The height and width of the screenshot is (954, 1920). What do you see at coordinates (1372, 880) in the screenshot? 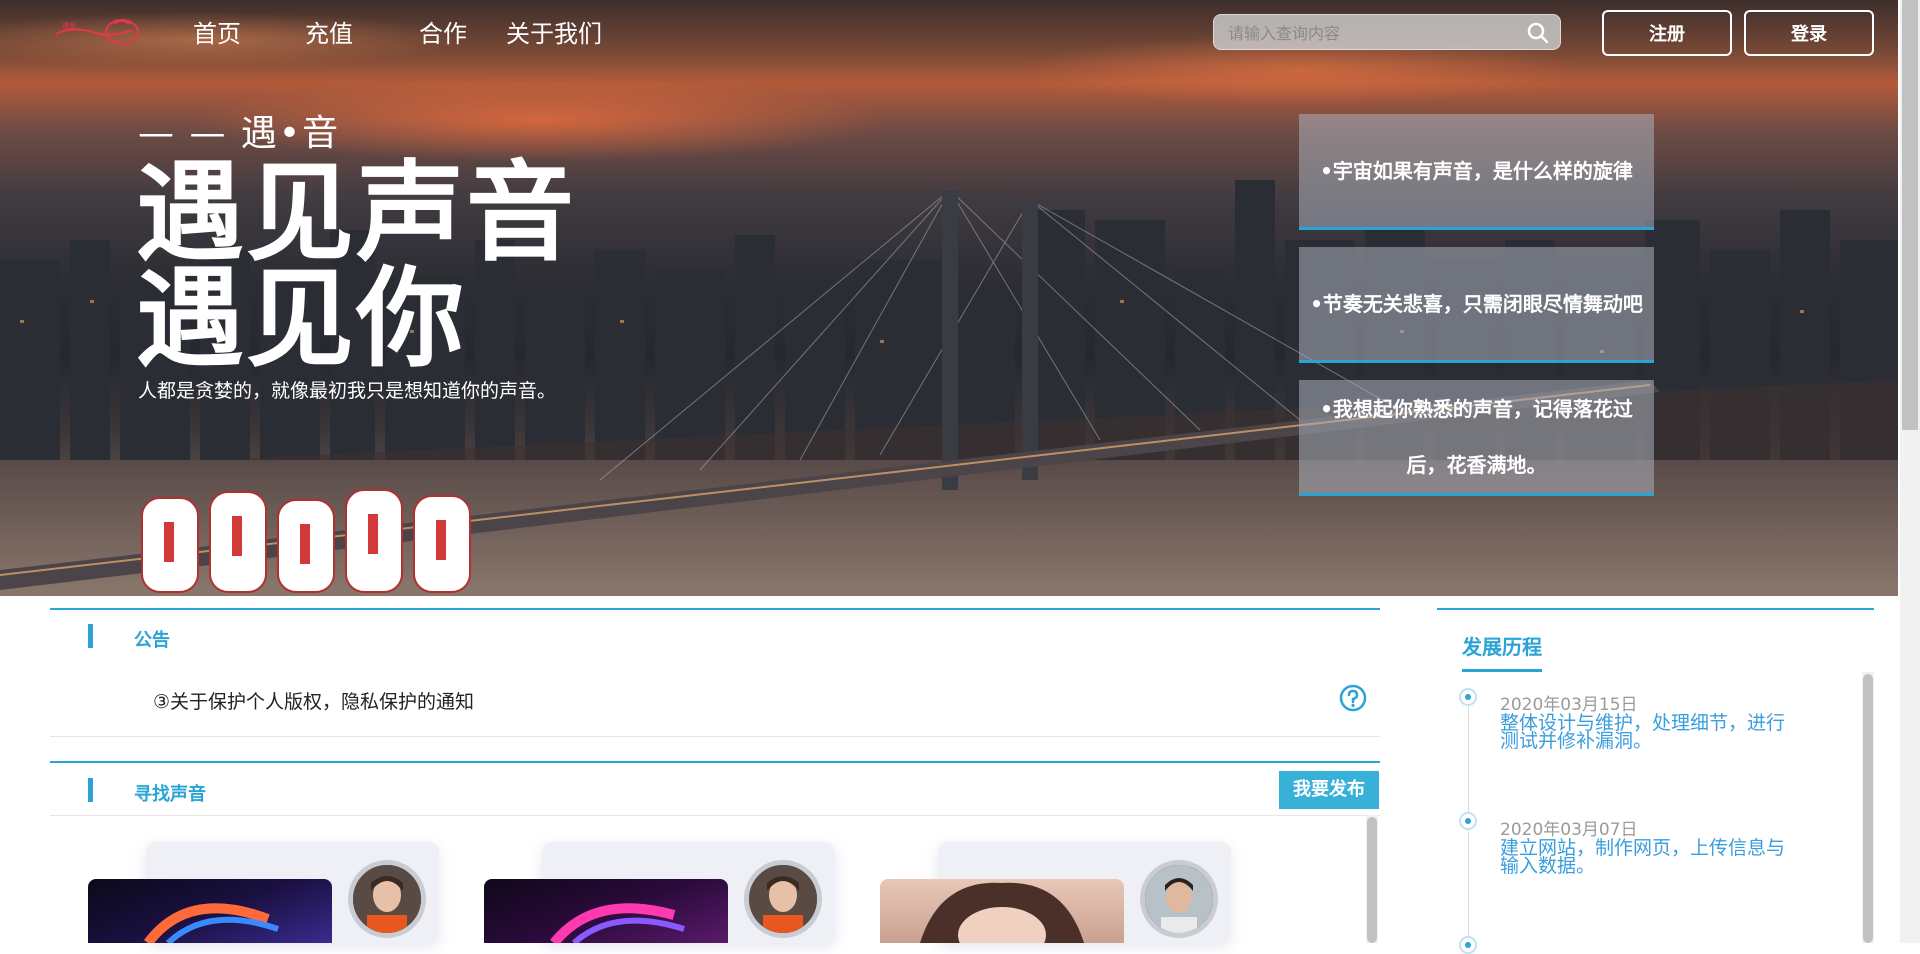
I see `cards-scrollbar-thumb` at bounding box center [1372, 880].